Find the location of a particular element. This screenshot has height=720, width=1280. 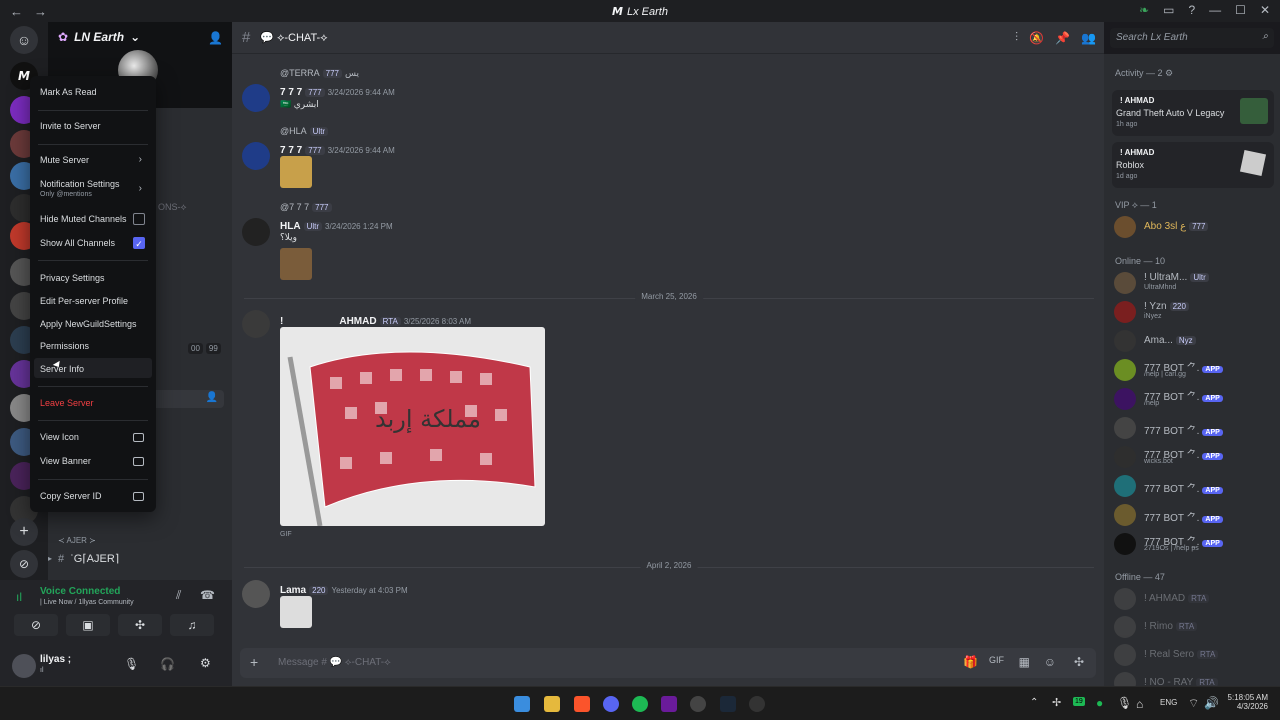

clock: 5:18:05 AM 4/3/2026 is located at coordinates (1245, 702).